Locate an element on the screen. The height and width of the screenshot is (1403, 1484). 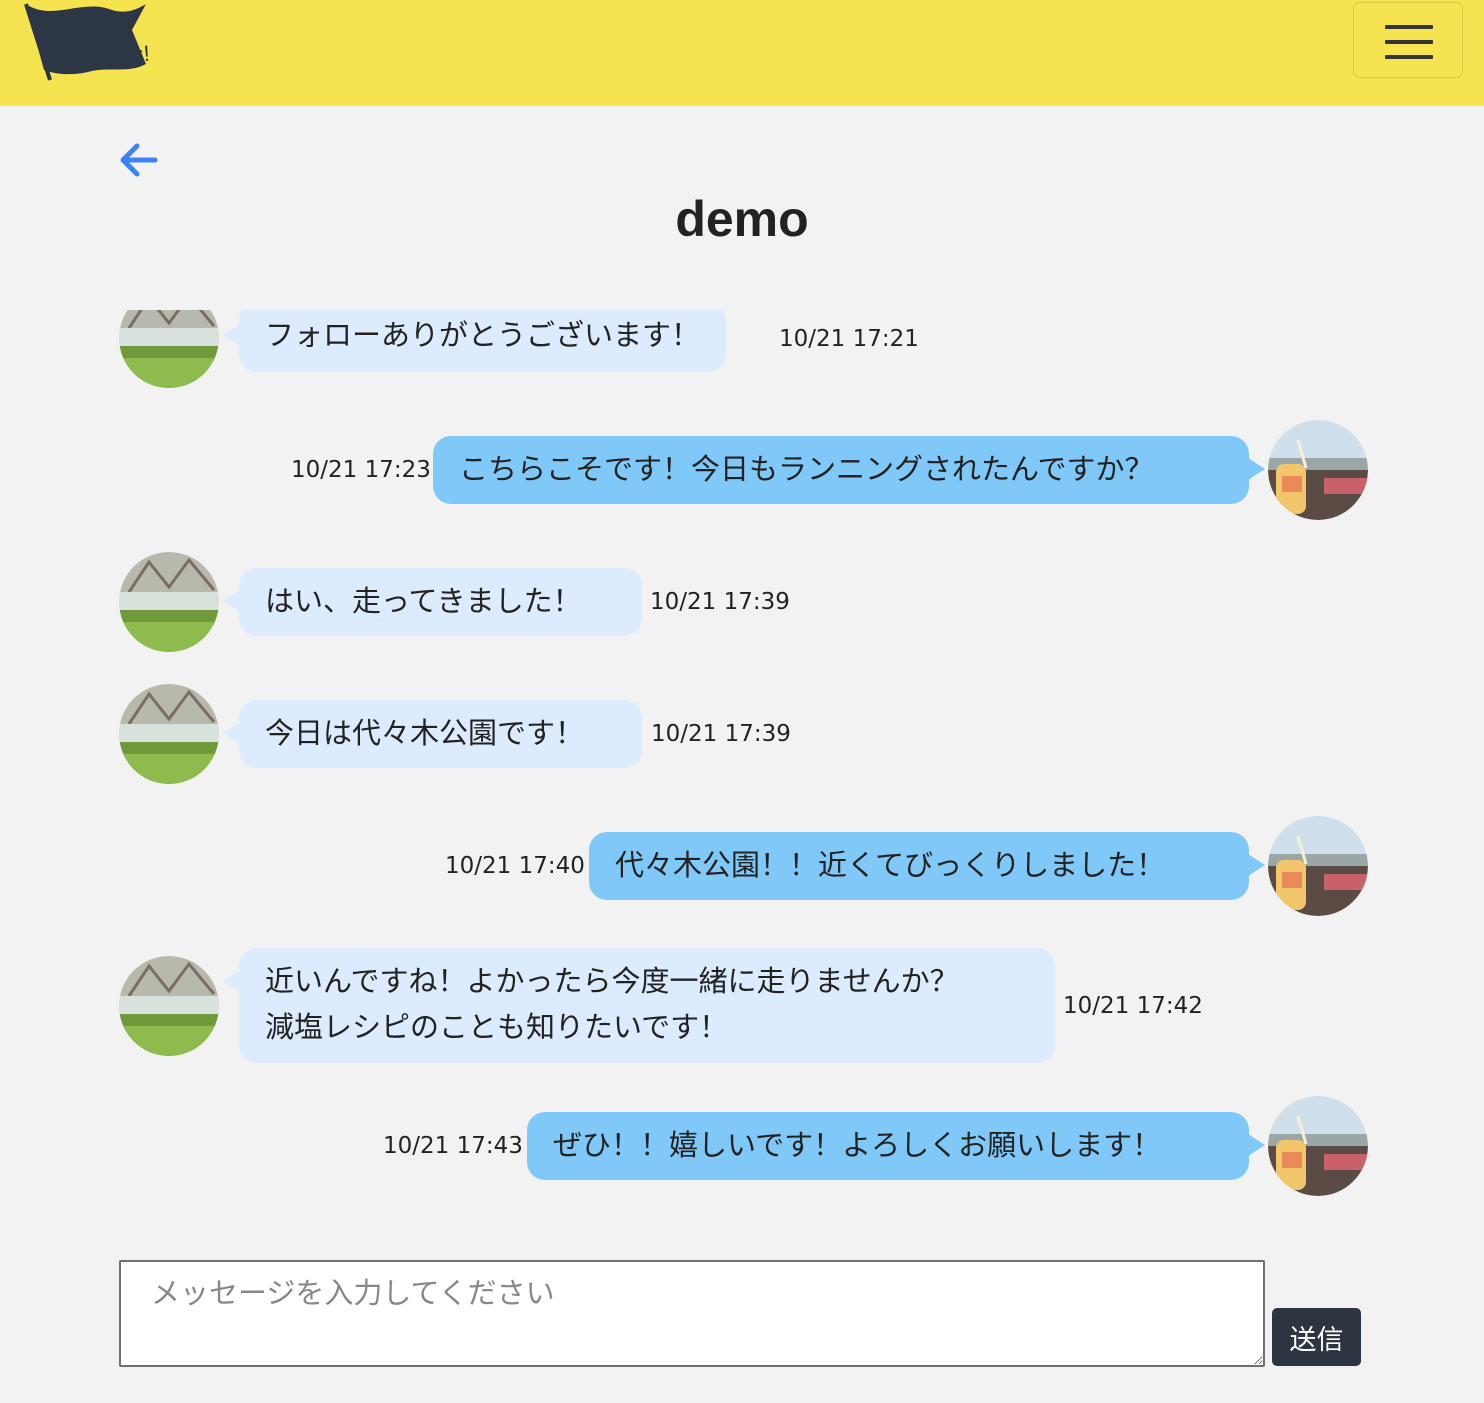
message-bubble: フォローありがとうございます！ is located at coordinates (474, 341).